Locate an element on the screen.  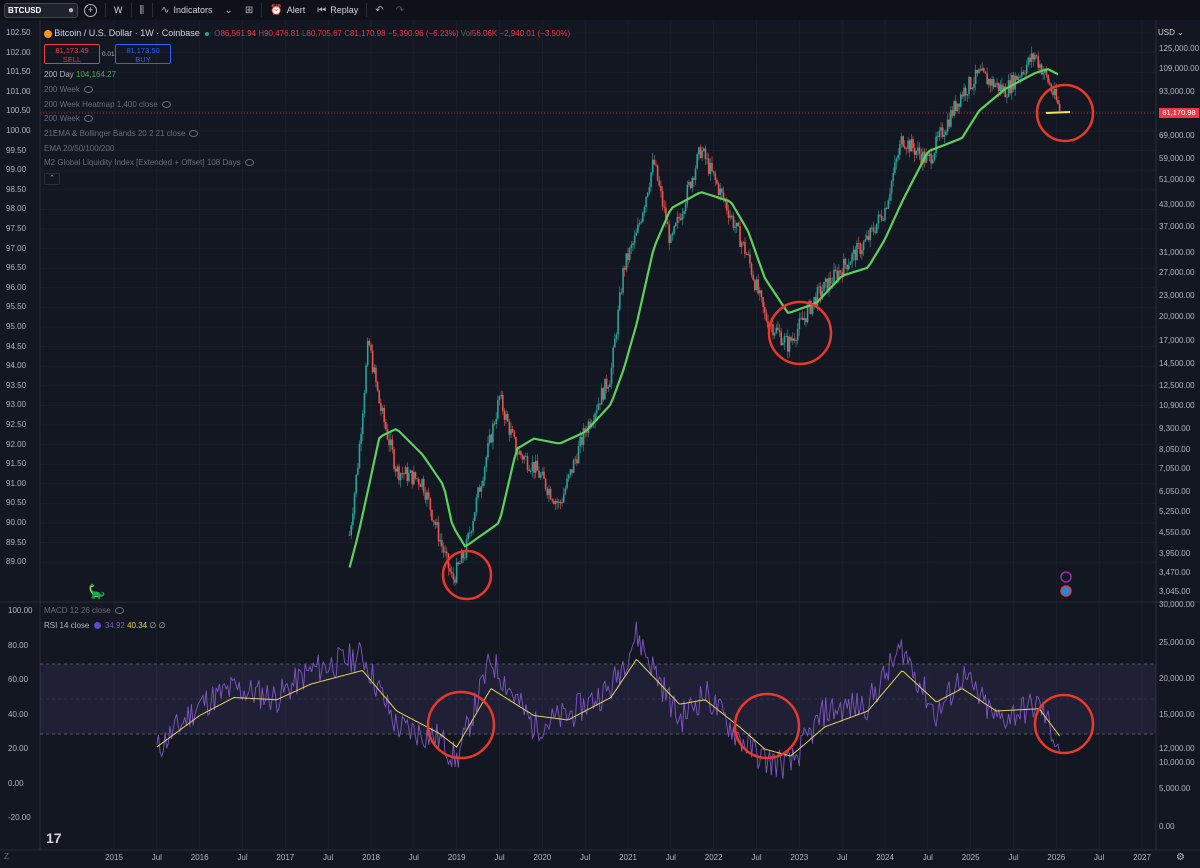
buy-button: 81,173.50 BUY is located at coordinates (143, 54).